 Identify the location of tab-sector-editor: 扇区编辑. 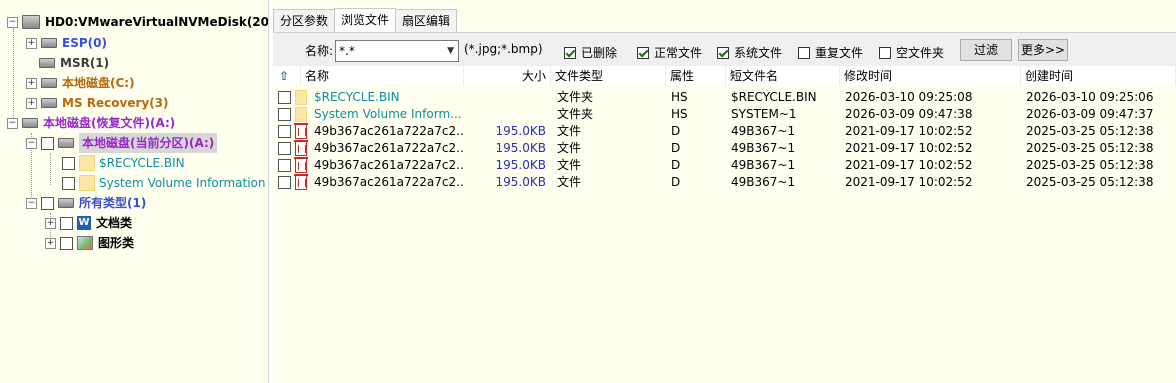
(426, 20).